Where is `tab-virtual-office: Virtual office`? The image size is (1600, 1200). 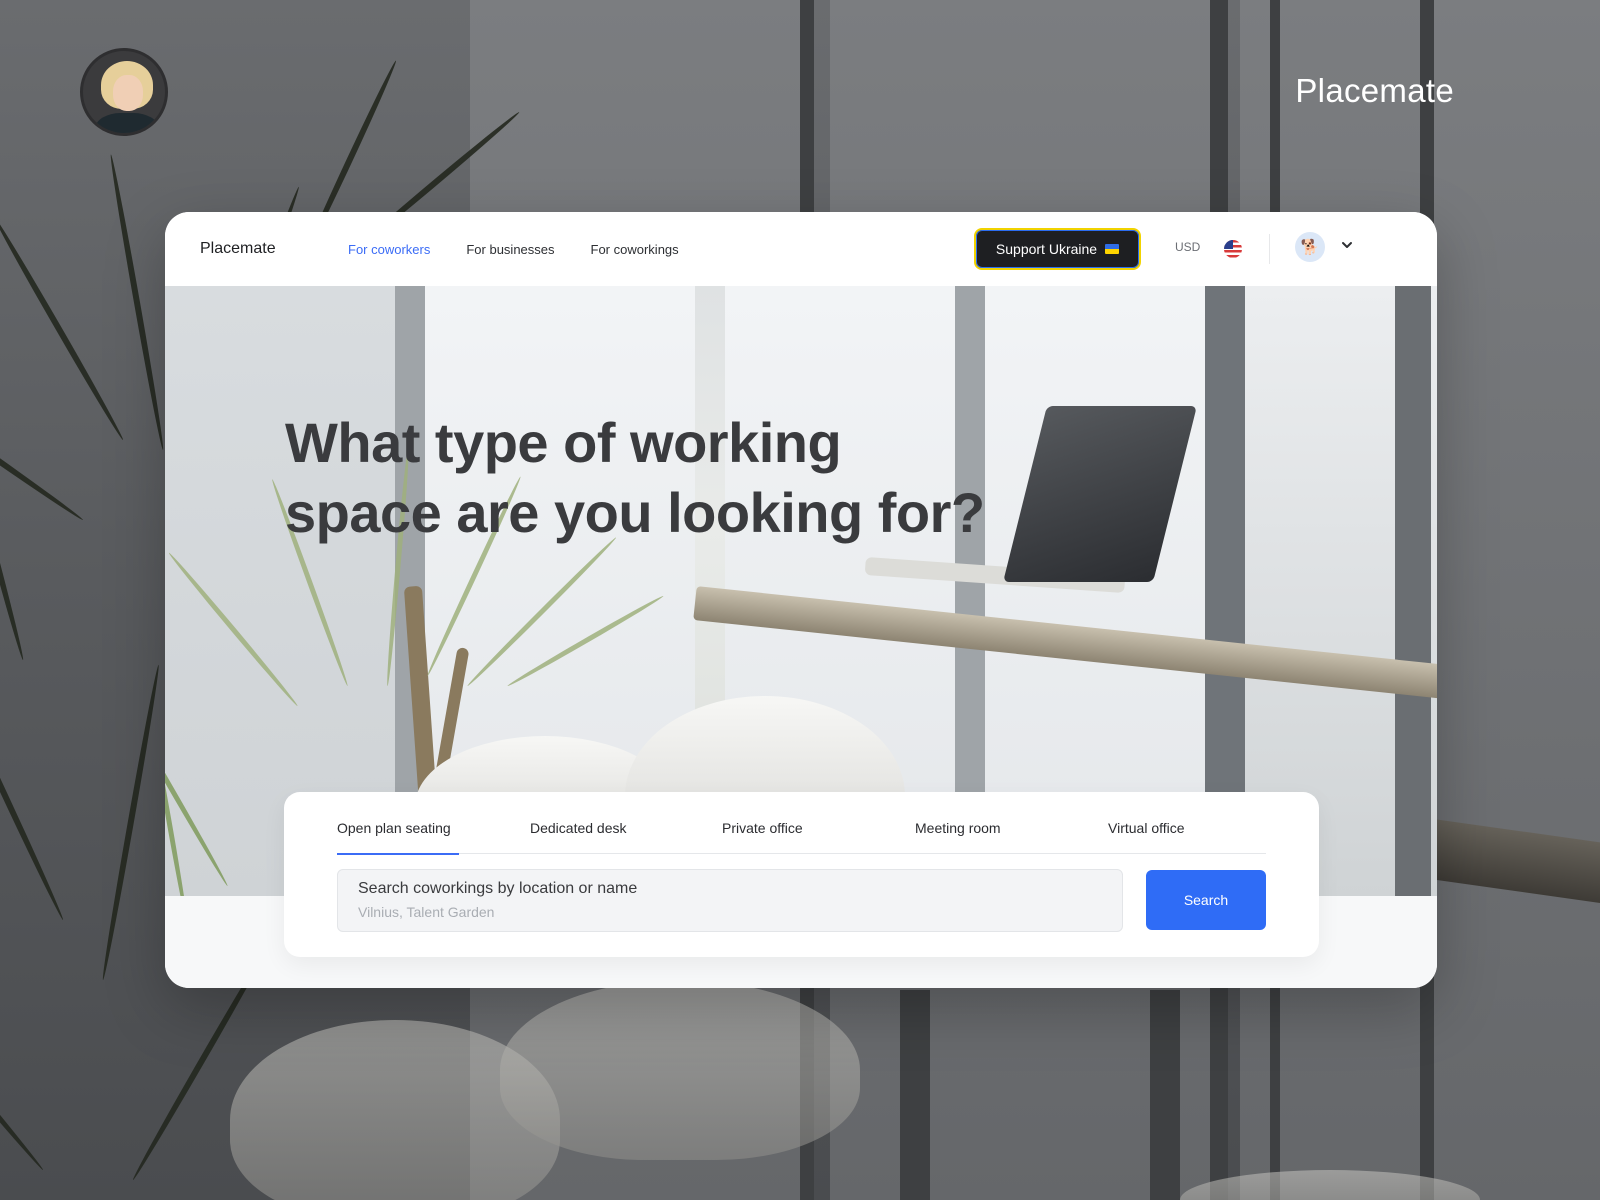
tab-virtual-office: Virtual office is located at coordinates (1146, 828).